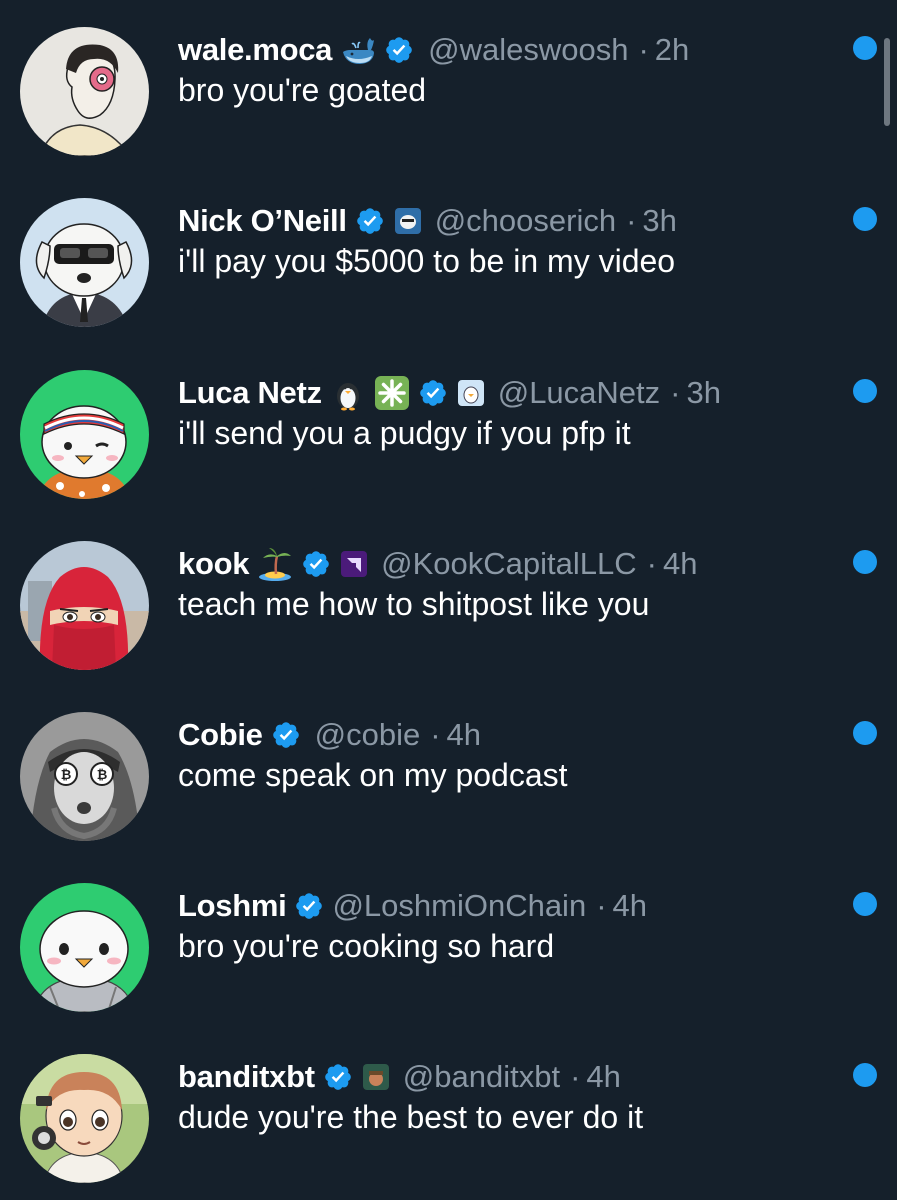 This screenshot has height=1200, width=897. I want to click on user-handle: @chooserich, so click(525, 220).